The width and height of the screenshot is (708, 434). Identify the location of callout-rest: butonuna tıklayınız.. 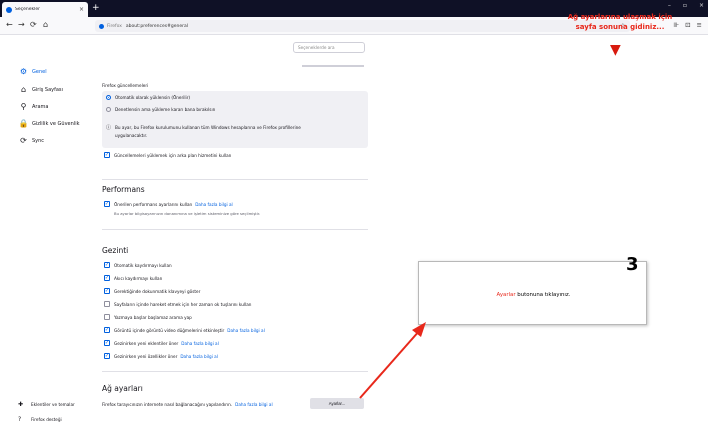
(543, 295).